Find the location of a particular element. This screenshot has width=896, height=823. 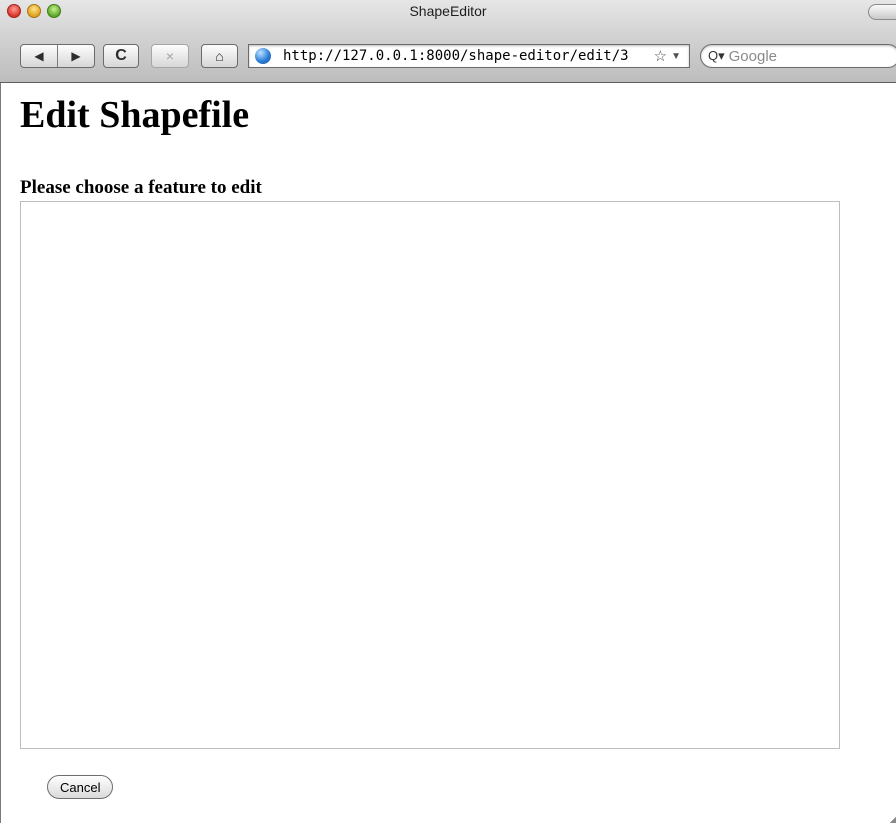

search-placeholder: Google is located at coordinates (753, 56).